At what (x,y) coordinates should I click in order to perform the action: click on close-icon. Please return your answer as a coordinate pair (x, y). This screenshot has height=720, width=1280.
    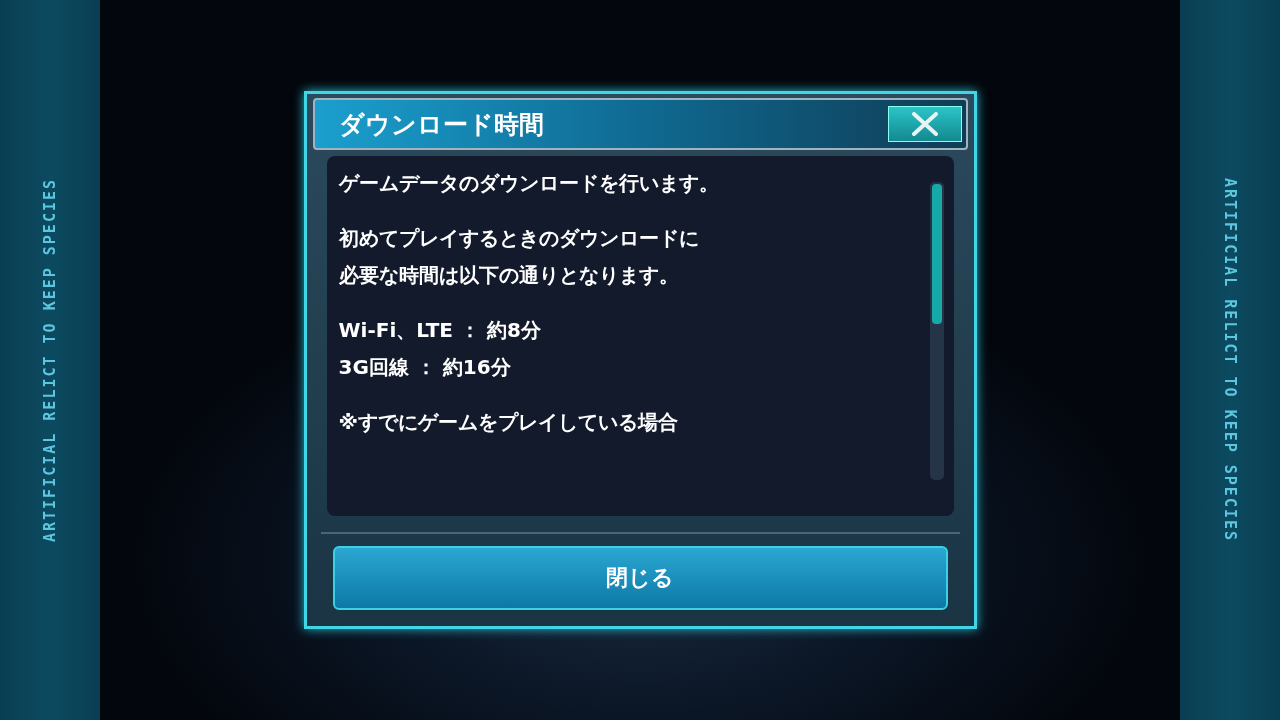
    Looking at the image, I should click on (924, 124).